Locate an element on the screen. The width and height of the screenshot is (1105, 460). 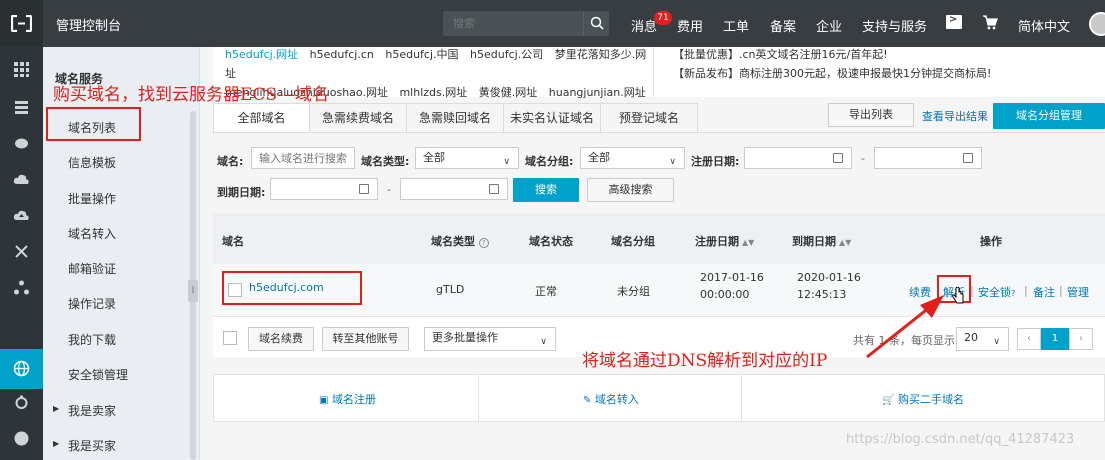
domain-search-input is located at coordinates (303, 158).